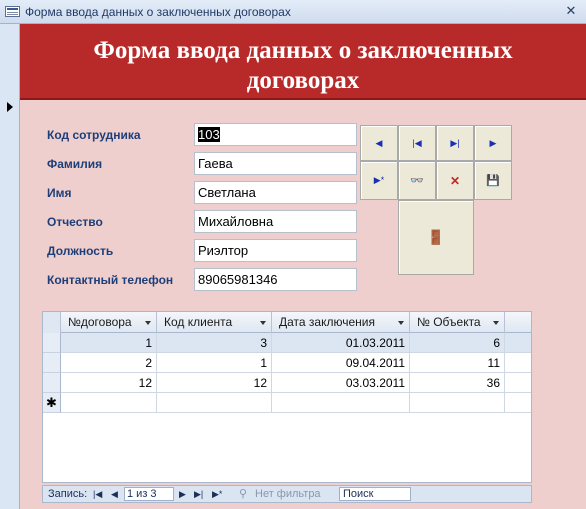 This screenshot has width=586, height=509. What do you see at coordinates (457, 343) in the screenshot?
I see `table-cell: 6` at bounding box center [457, 343].